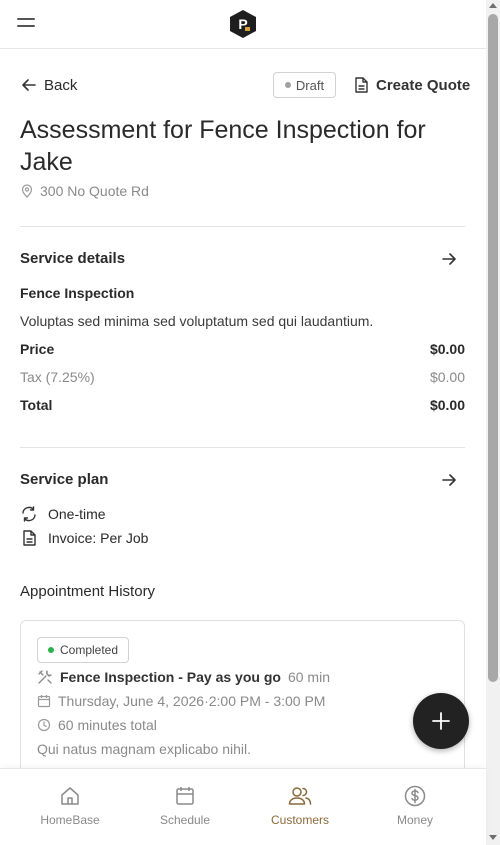 This screenshot has width=500, height=845. Describe the element at coordinates (107, 725) in the screenshot. I see `appointment-total-time: 60 minutes total` at that location.